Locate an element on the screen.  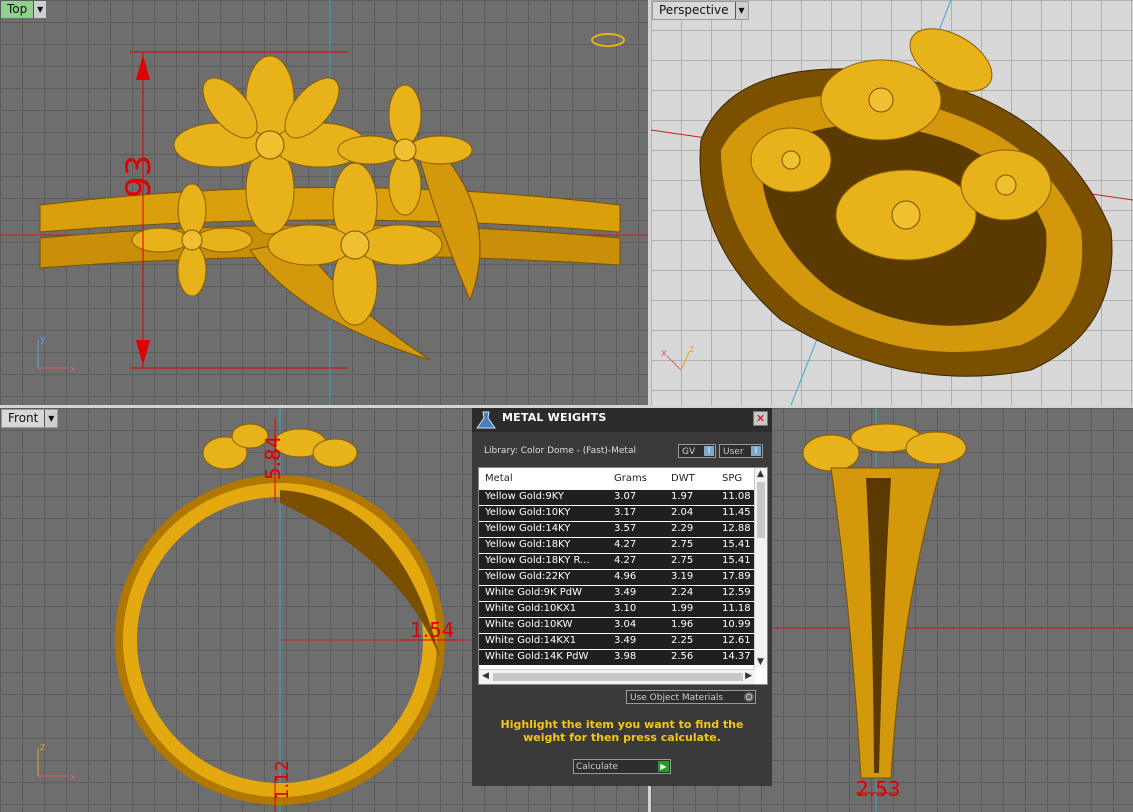
table-row: Yellow Gold:14KY 3.57 2.29 12.88 is located at coordinates (617, 530).